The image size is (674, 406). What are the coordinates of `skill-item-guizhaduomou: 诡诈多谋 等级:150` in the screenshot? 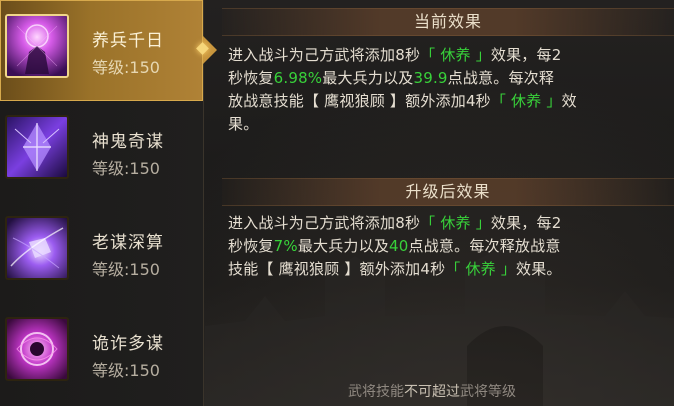 It's located at (101, 353).